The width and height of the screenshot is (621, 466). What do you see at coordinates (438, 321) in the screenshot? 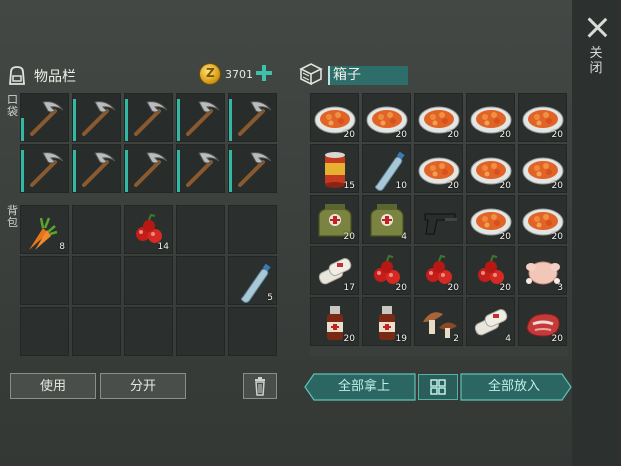
I see `inventory-slot: 2` at bounding box center [438, 321].